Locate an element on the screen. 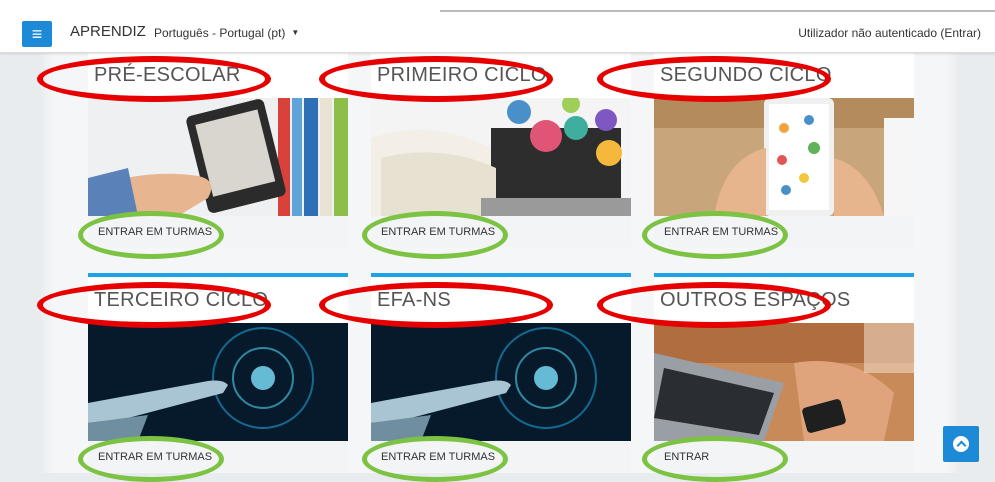 This screenshot has height=482, width=995. card-title: PRIMEIRO CICLO is located at coordinates (462, 75).